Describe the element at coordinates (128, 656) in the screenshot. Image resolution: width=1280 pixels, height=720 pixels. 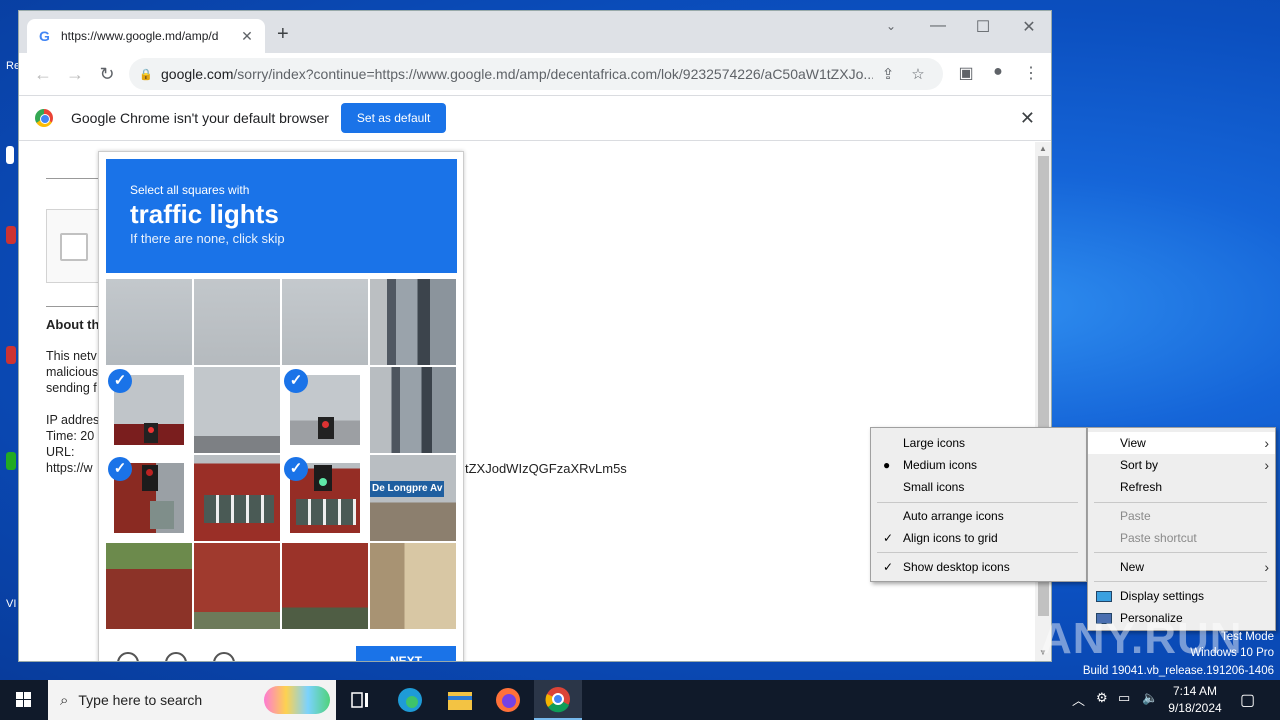
I see `reload-challenge-icon` at that location.